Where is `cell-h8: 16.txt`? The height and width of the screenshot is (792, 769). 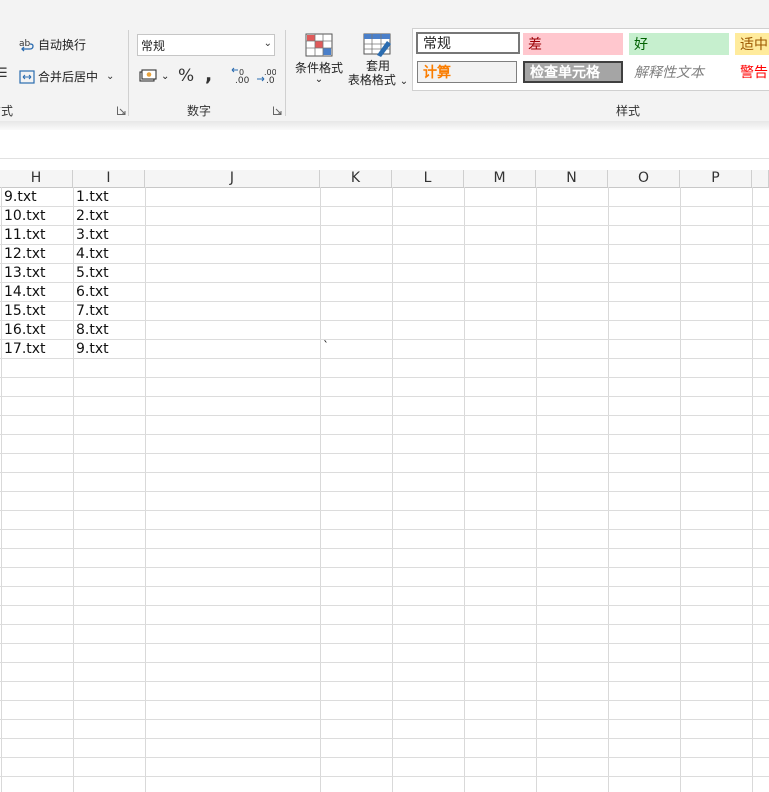 cell-h8: 16.txt is located at coordinates (23, 330).